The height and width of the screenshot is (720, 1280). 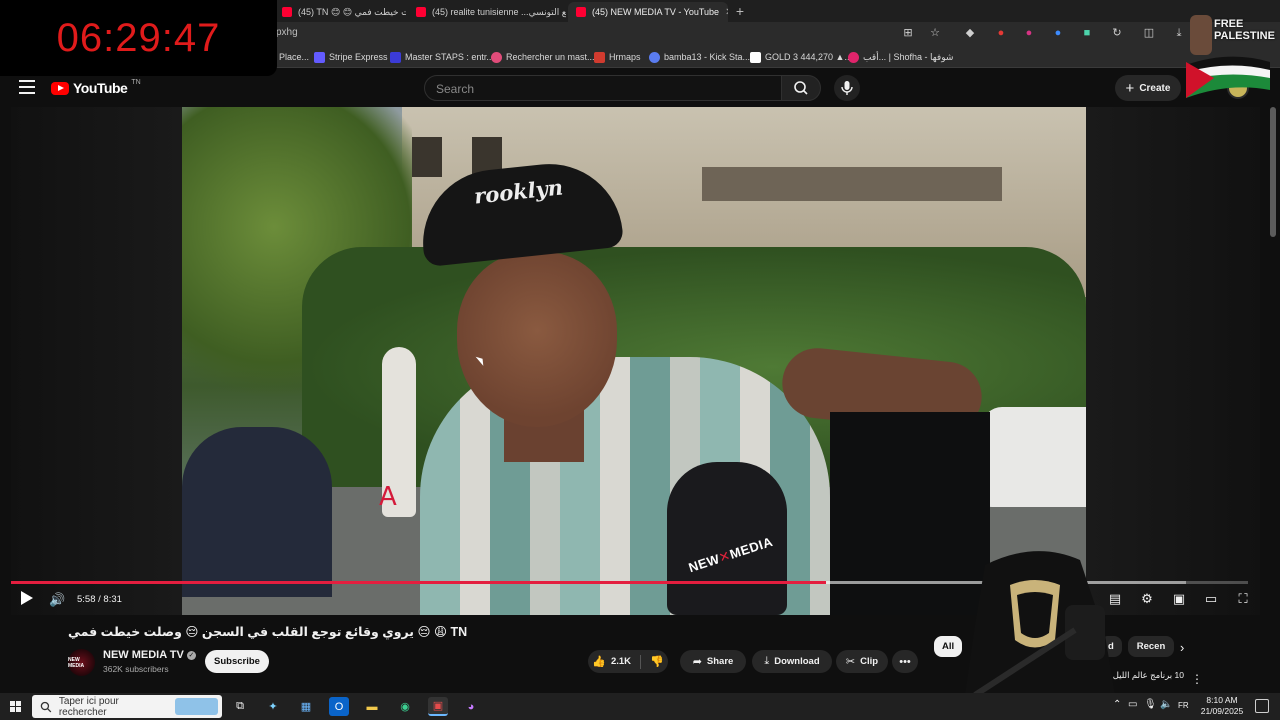 I want to click on create-button: + Create, so click(x=1148, y=88).